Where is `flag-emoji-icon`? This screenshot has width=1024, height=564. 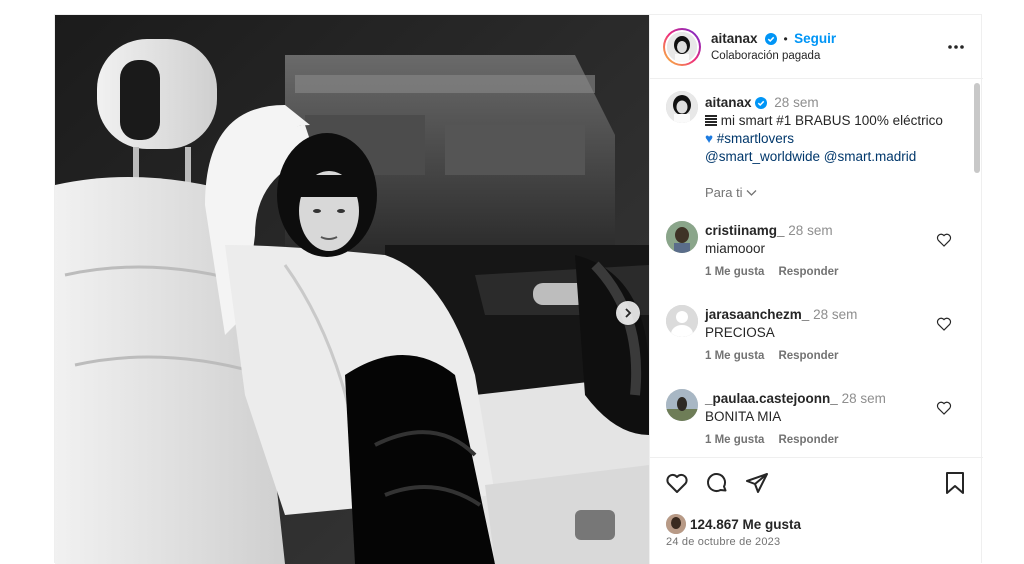 flag-emoji-icon is located at coordinates (711, 120).